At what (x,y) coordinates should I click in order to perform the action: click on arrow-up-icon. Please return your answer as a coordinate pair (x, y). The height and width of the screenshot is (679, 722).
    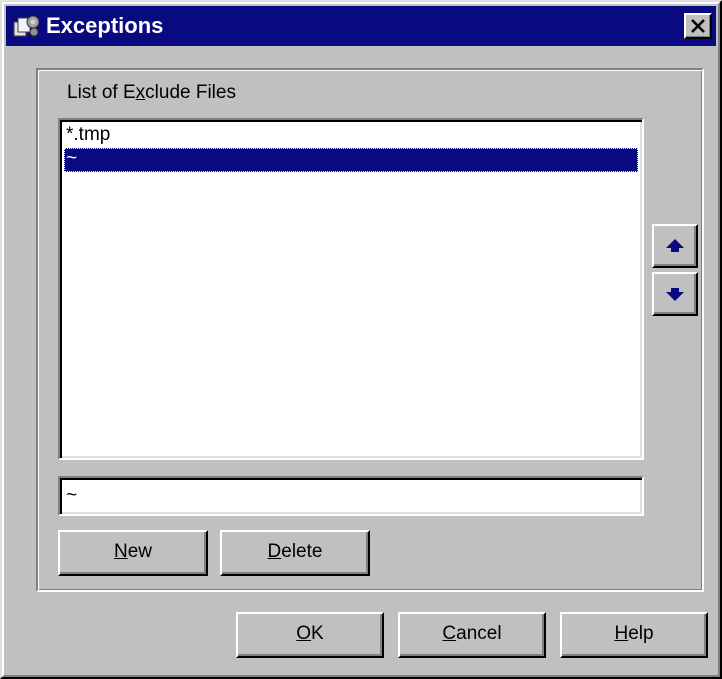
    Looking at the image, I should click on (675, 245).